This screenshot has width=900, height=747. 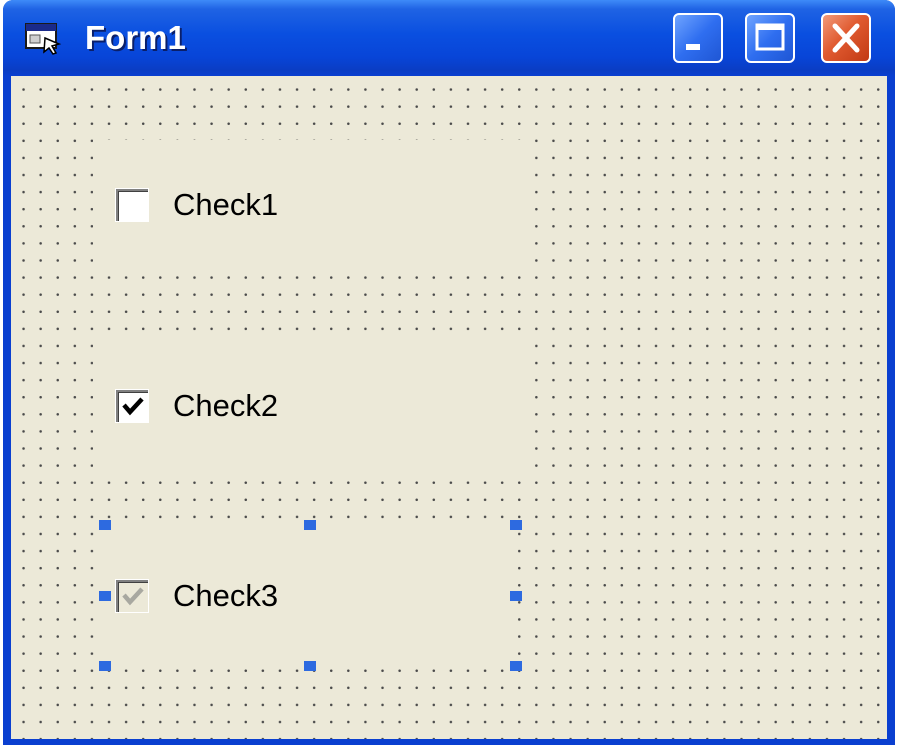 I want to click on checkbox-check2: Check2, so click(x=310, y=406).